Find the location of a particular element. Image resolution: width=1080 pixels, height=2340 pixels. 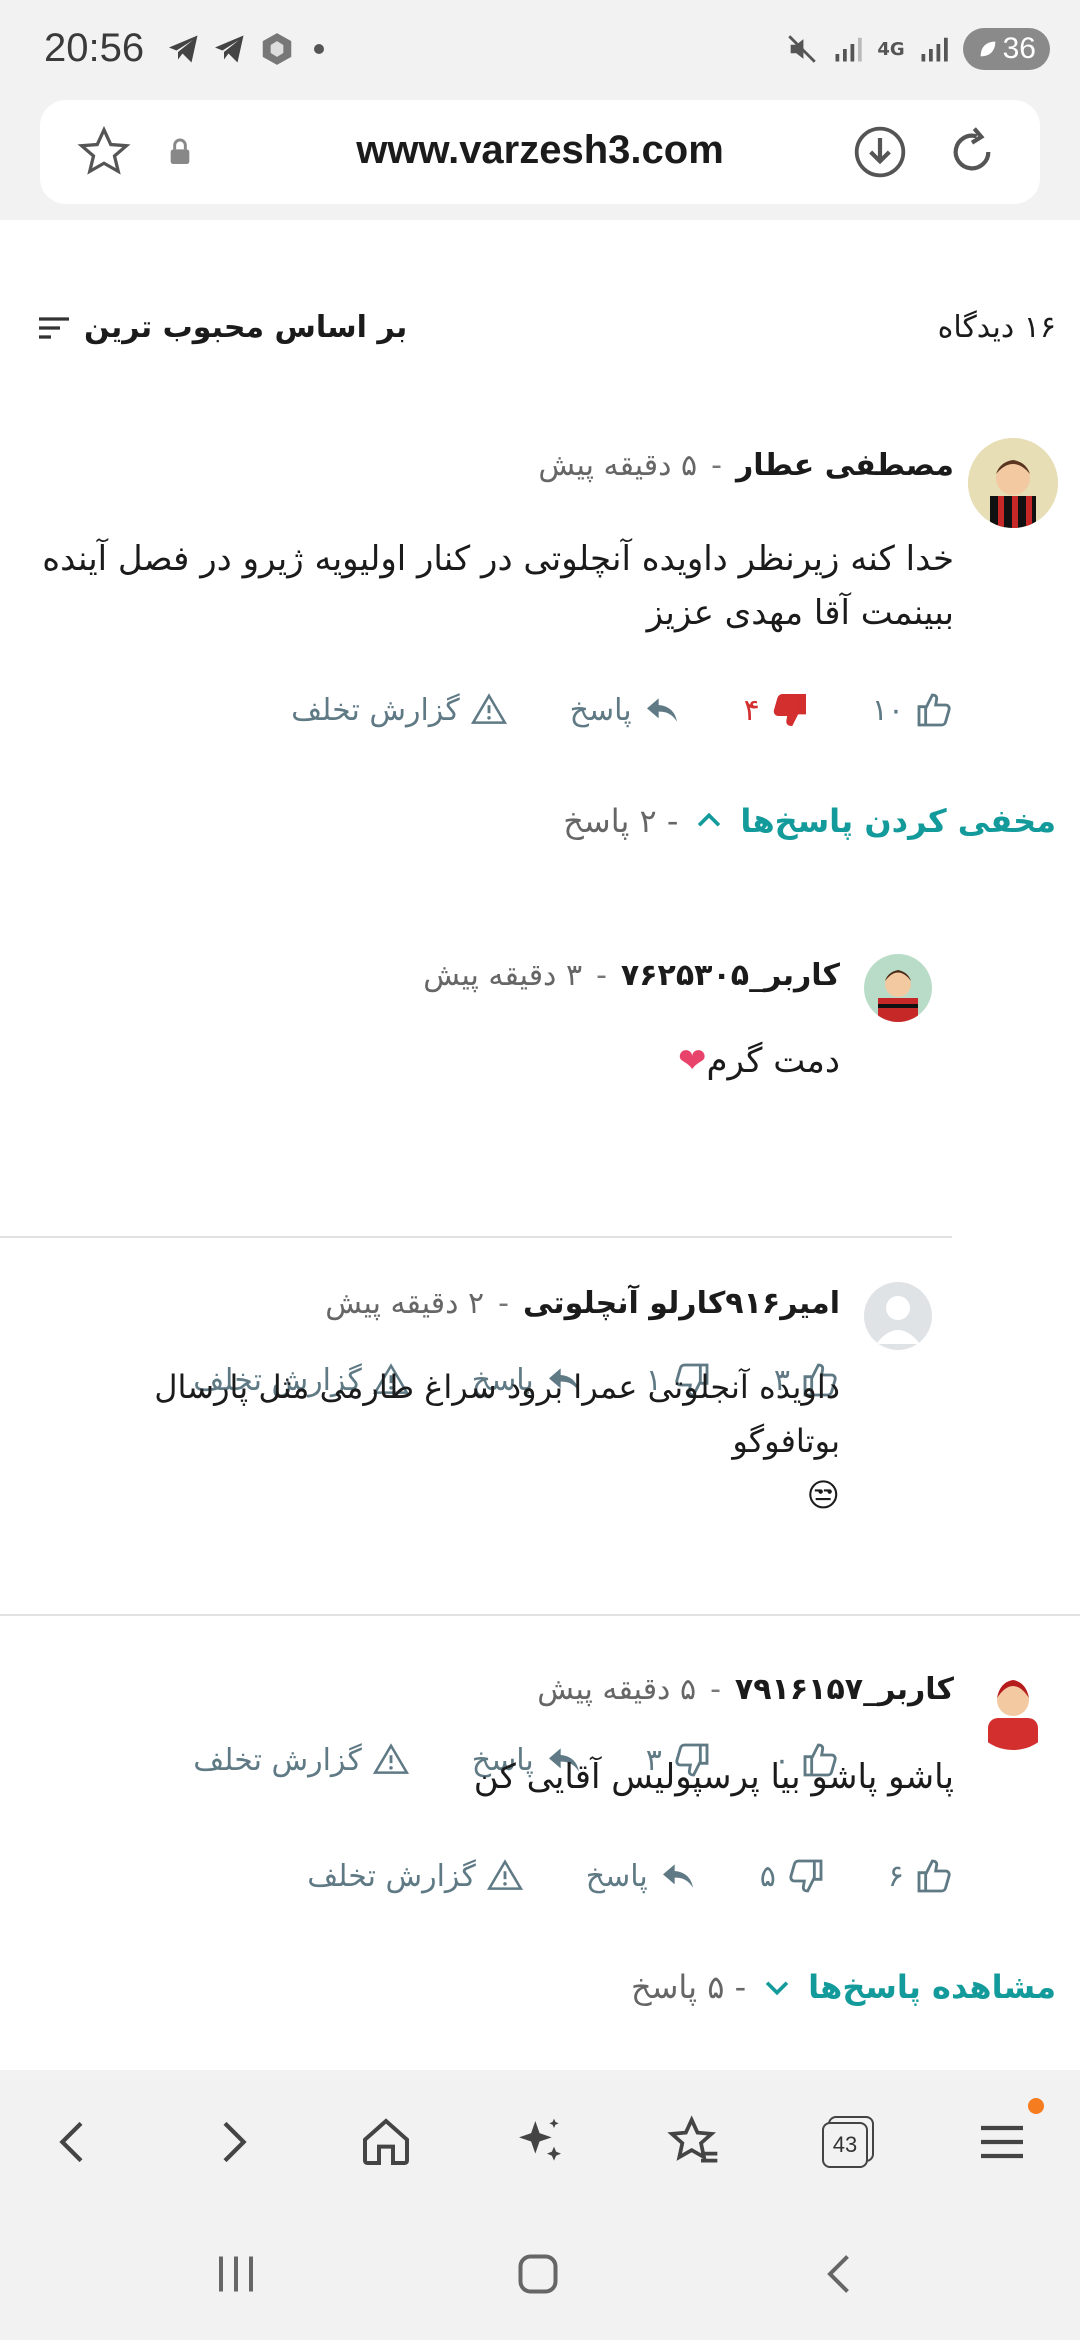

home-square-icon is located at coordinates (538, 2274).